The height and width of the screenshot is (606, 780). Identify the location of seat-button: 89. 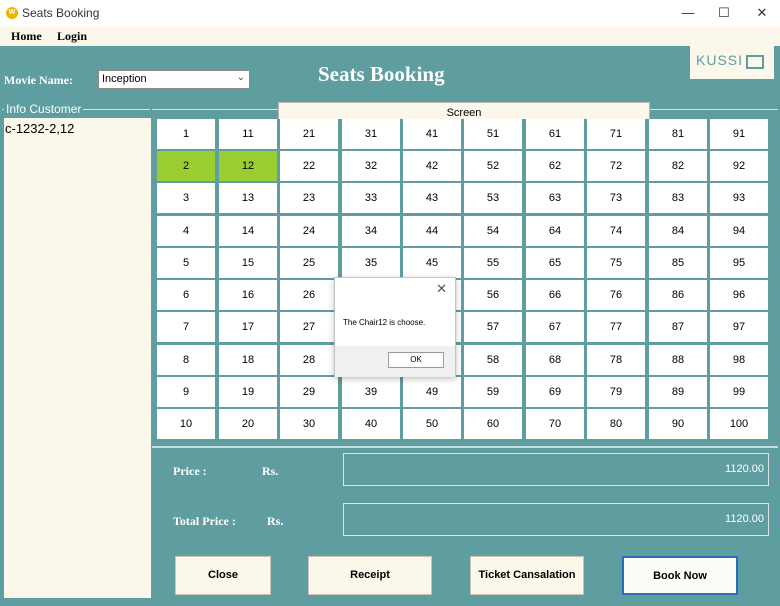
(678, 392).